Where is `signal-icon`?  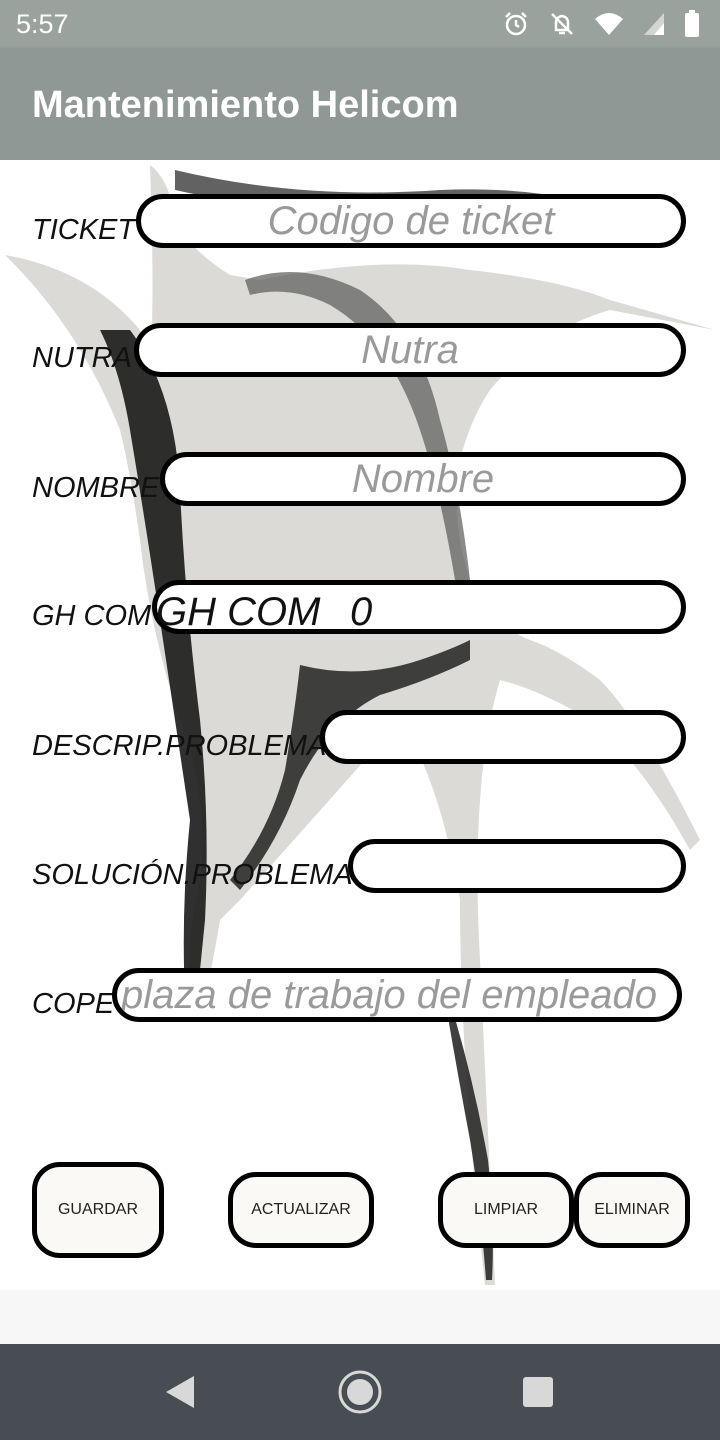 signal-icon is located at coordinates (654, 24).